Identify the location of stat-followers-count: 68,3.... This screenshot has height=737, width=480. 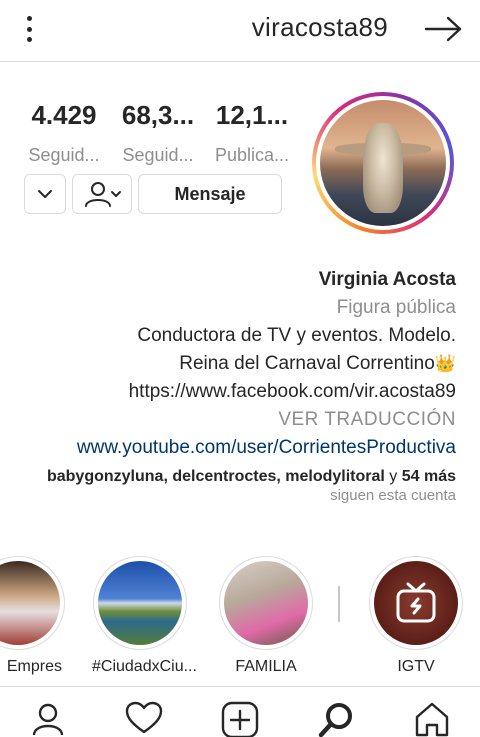
(158, 115).